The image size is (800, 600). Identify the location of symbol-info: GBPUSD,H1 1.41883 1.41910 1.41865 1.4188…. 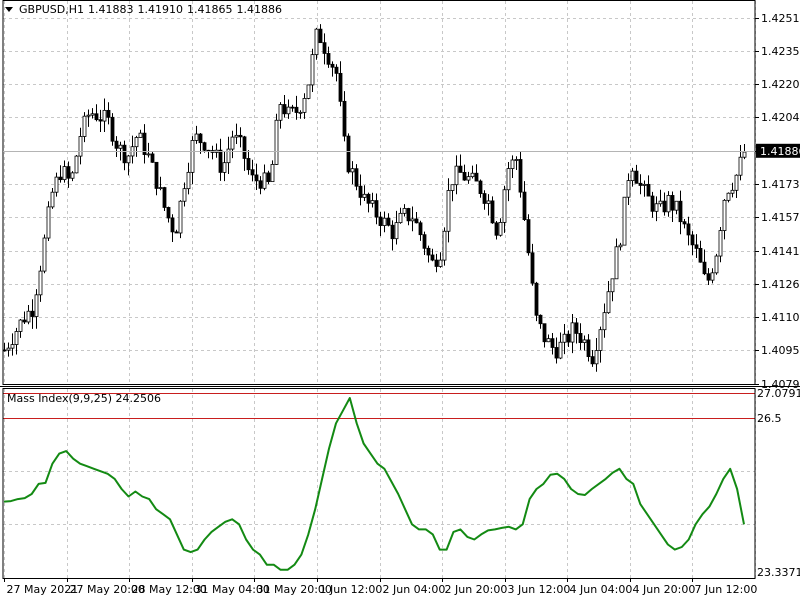
(143, 9).